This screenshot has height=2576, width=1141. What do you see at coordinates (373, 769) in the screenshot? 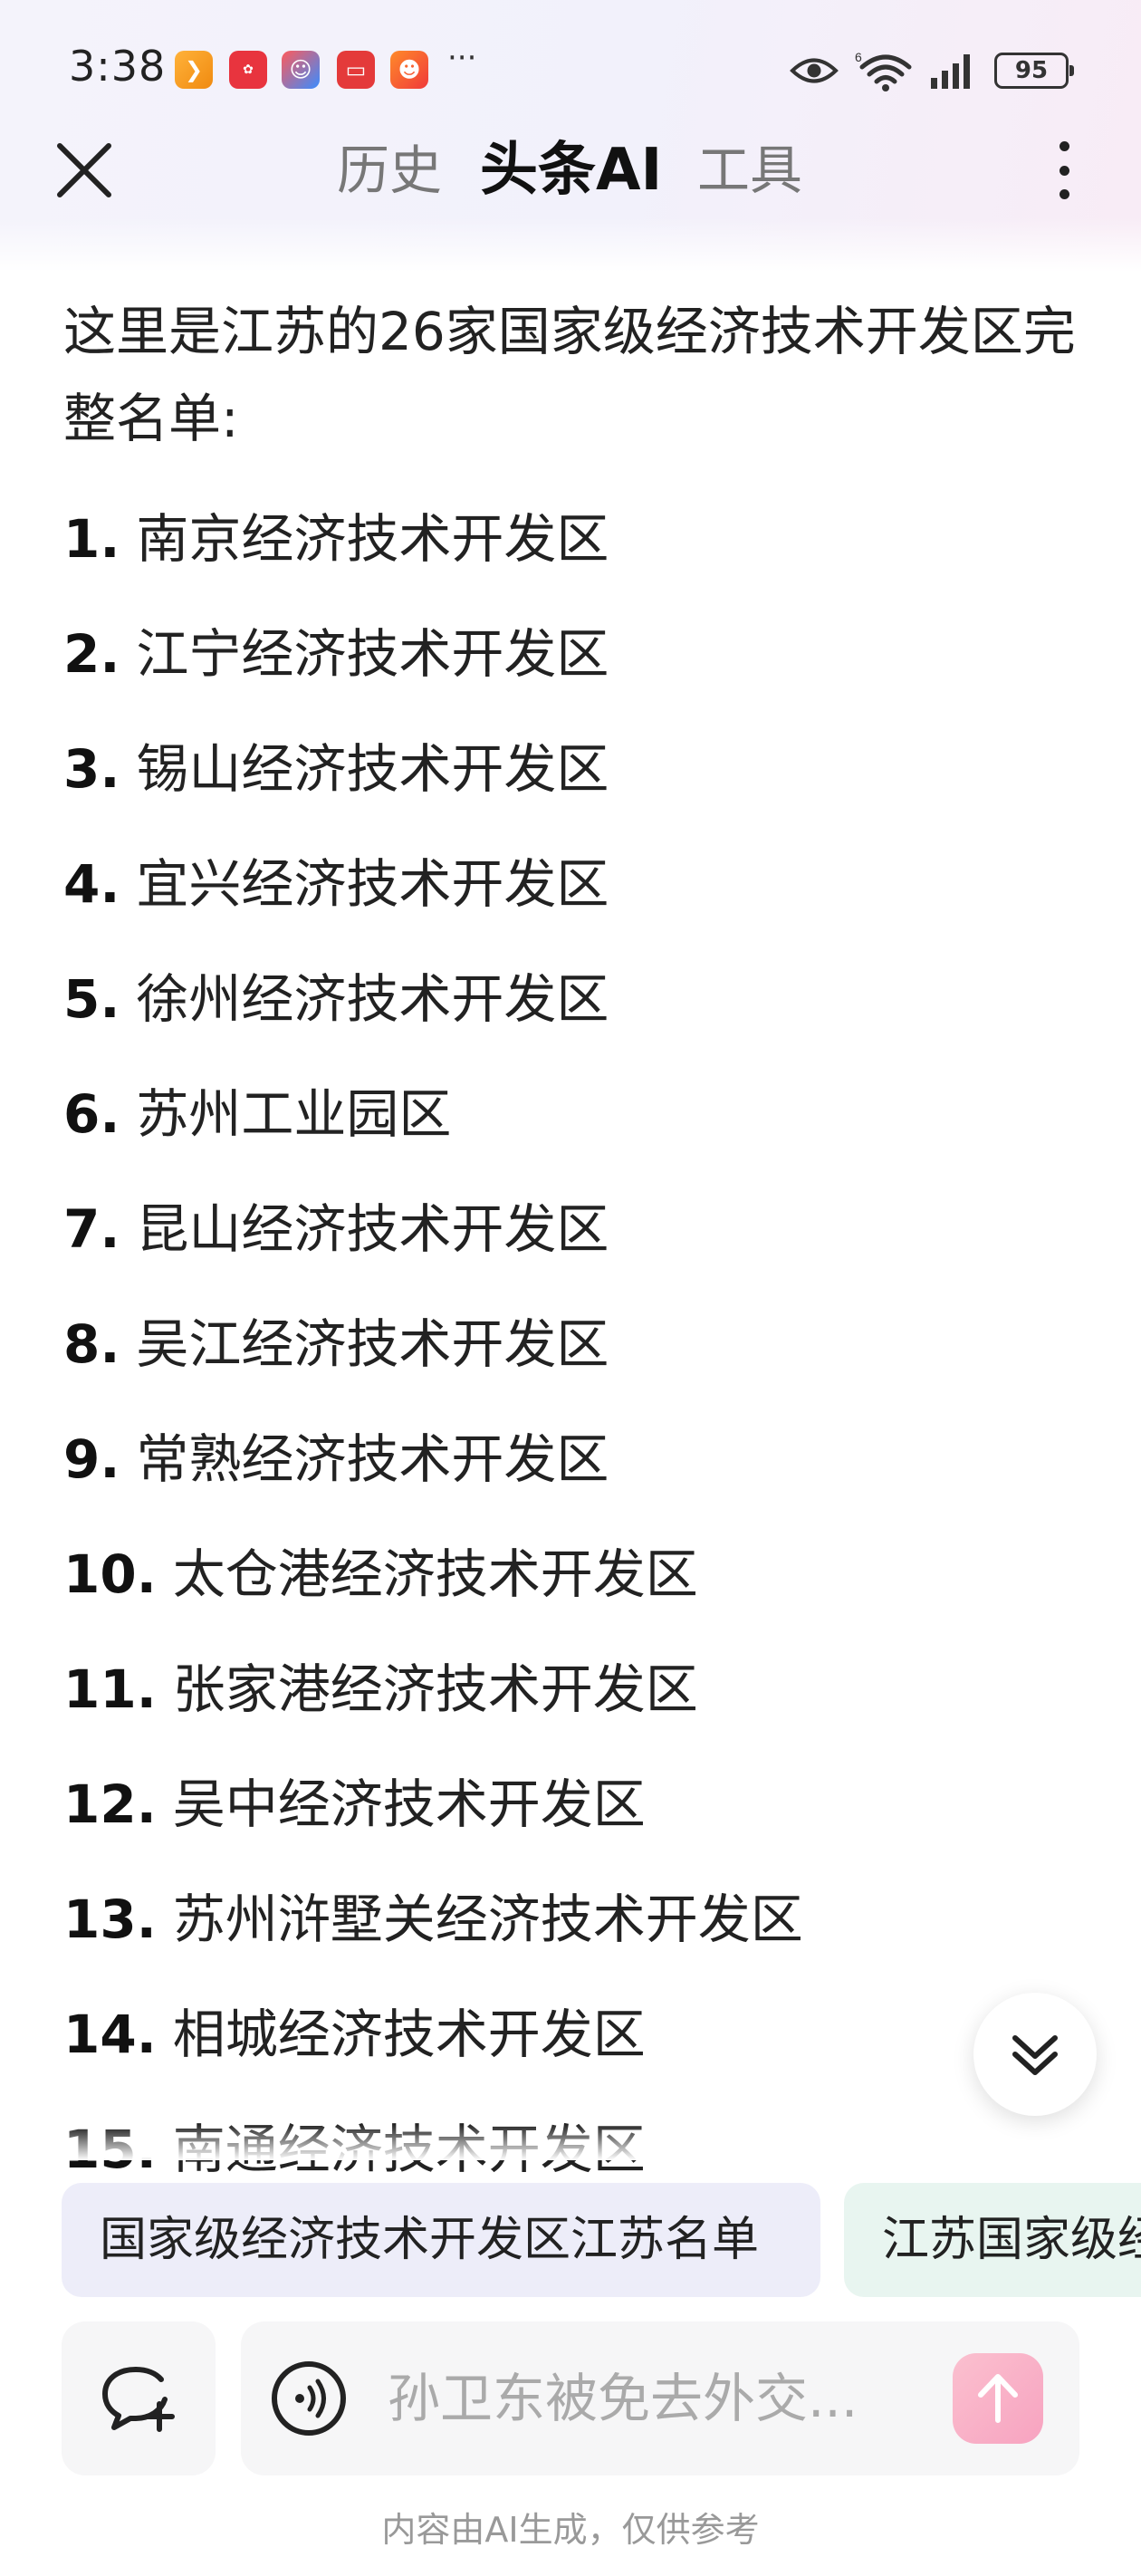
I see `list-item-text: 锡山经济技术开发区` at bounding box center [373, 769].